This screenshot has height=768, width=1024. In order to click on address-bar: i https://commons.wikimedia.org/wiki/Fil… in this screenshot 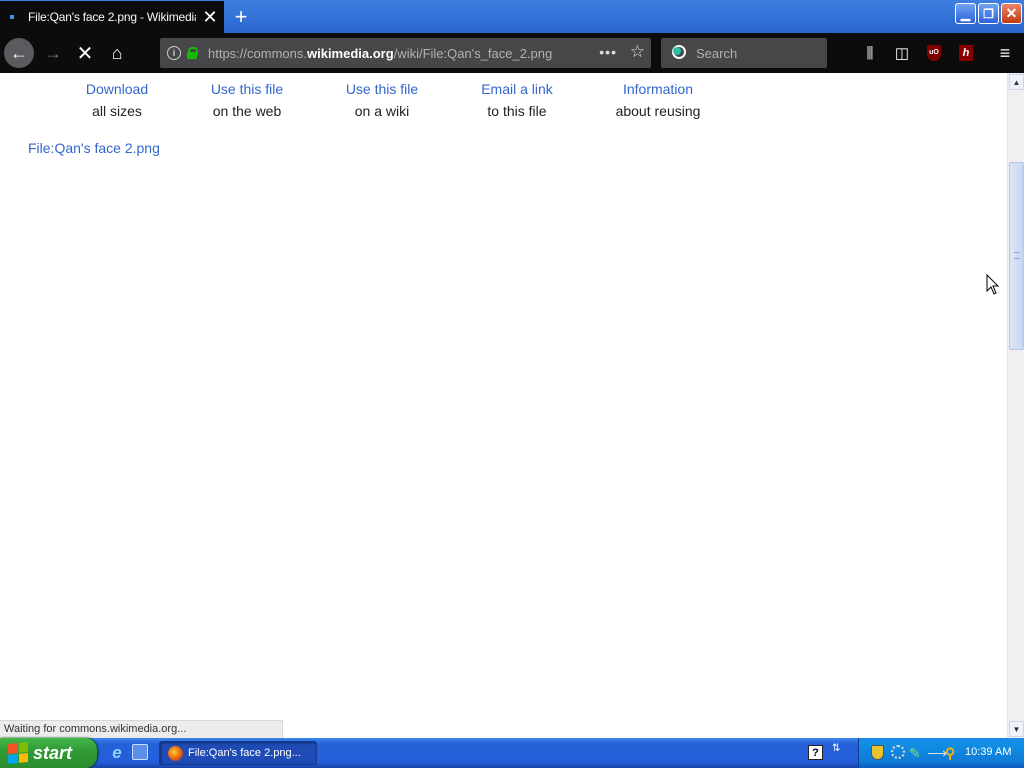, I will do `click(405, 53)`.